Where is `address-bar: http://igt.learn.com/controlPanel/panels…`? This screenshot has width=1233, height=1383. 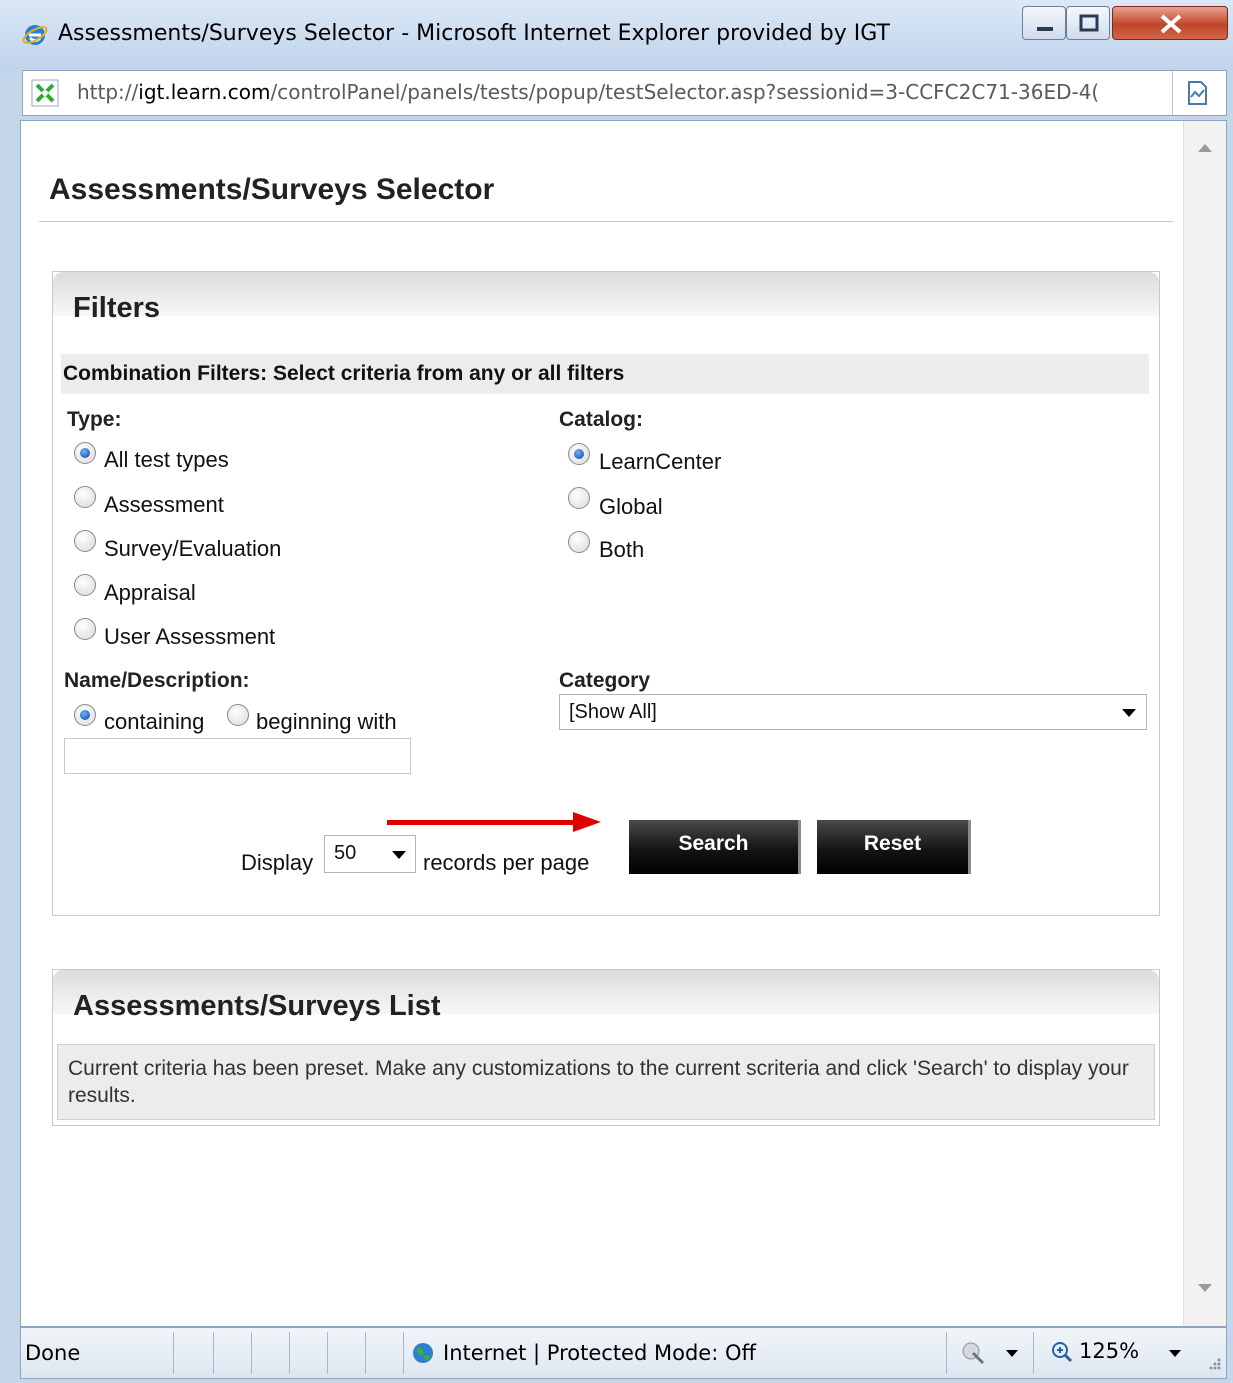
address-bar: http://igt.learn.com/controlPanel/panels… is located at coordinates (624, 93).